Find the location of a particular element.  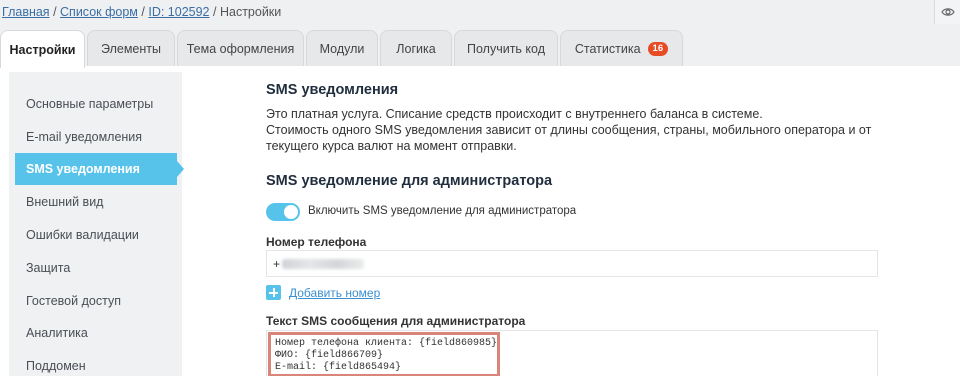

phone-prefix: + is located at coordinates (277, 263).